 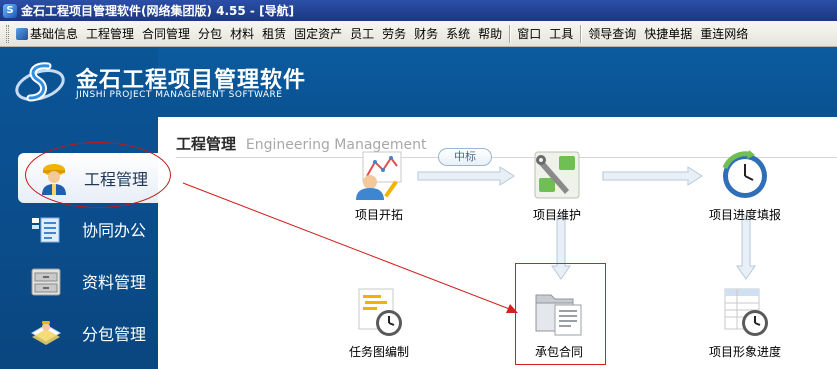 What do you see at coordinates (274, 34) in the screenshot?
I see `menu-rental: 租赁` at bounding box center [274, 34].